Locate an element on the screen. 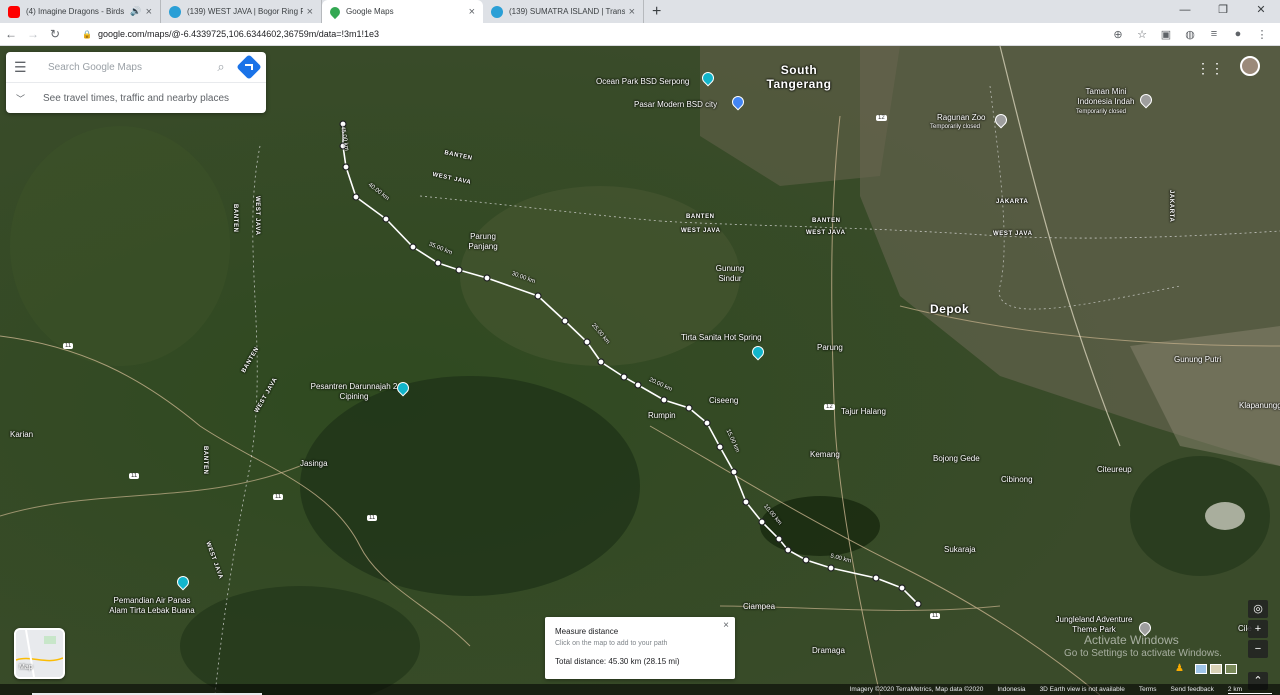 This screenshot has width=1280, height=695. map-layer-toggle: Map is located at coordinates (39, 653).